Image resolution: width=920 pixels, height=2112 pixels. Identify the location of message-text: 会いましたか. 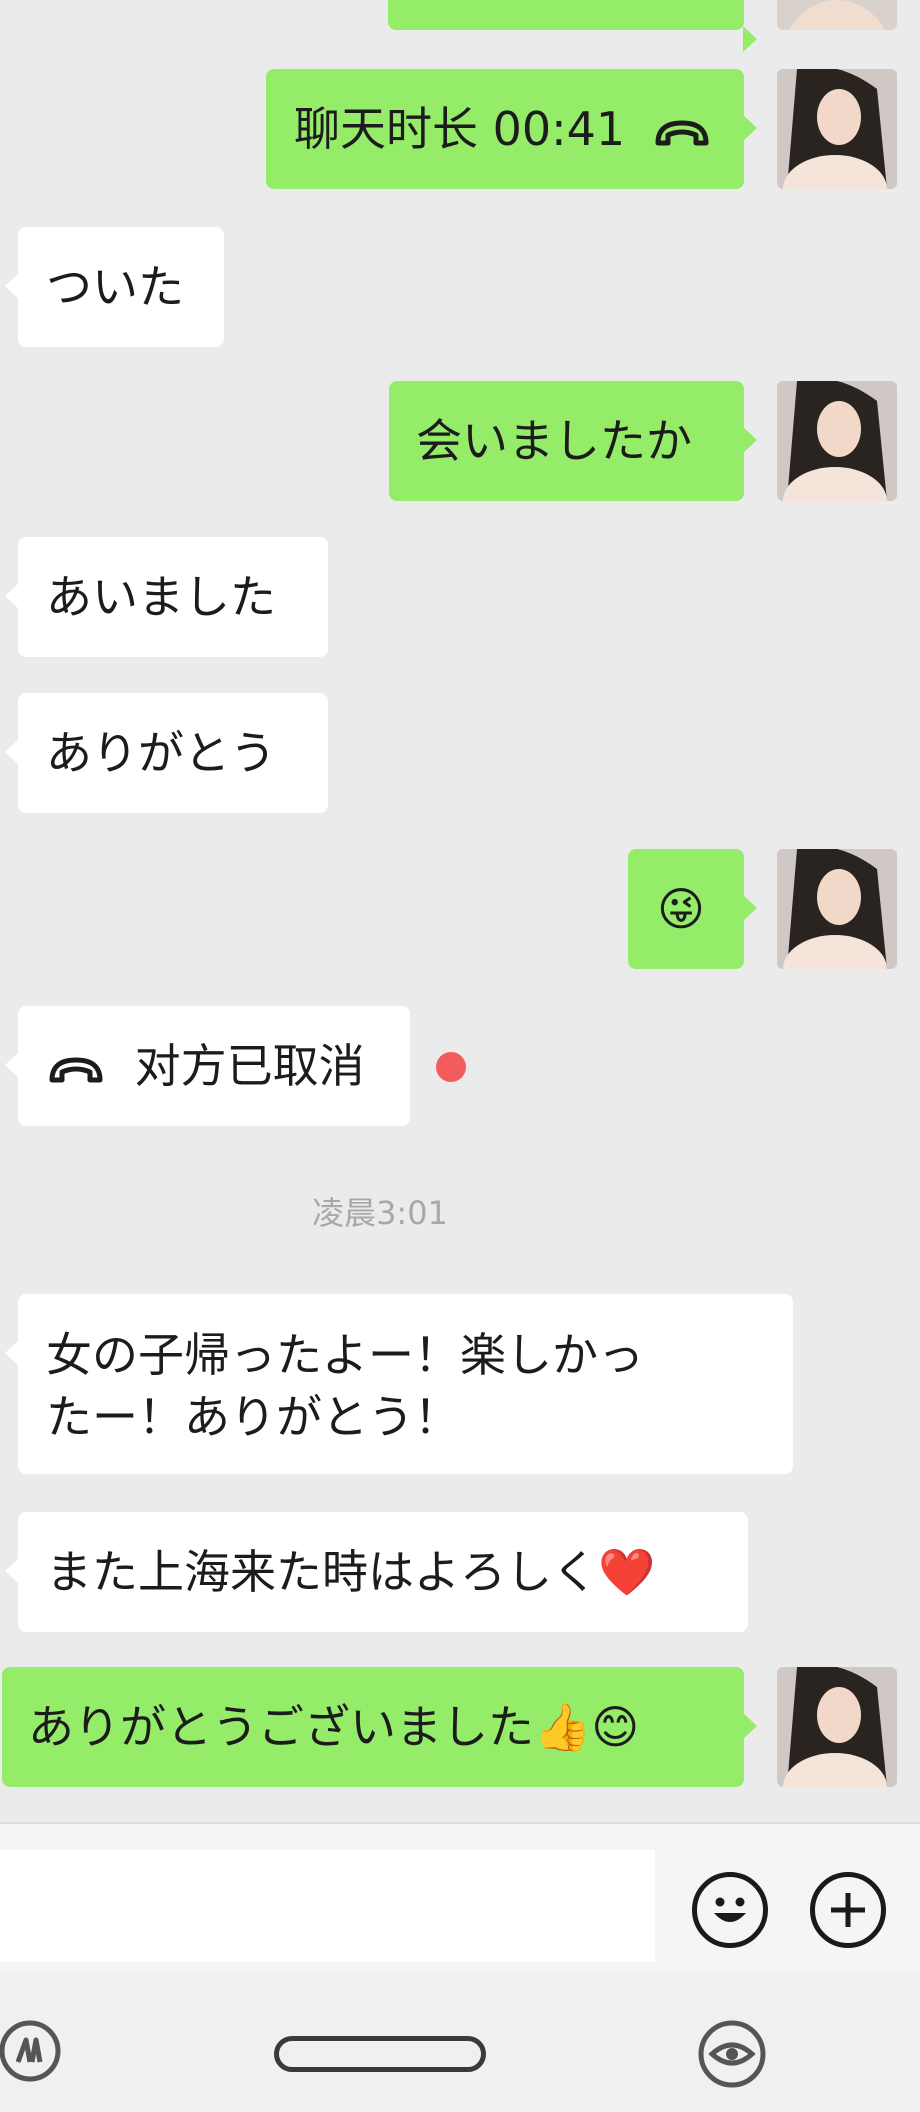
(554, 441).